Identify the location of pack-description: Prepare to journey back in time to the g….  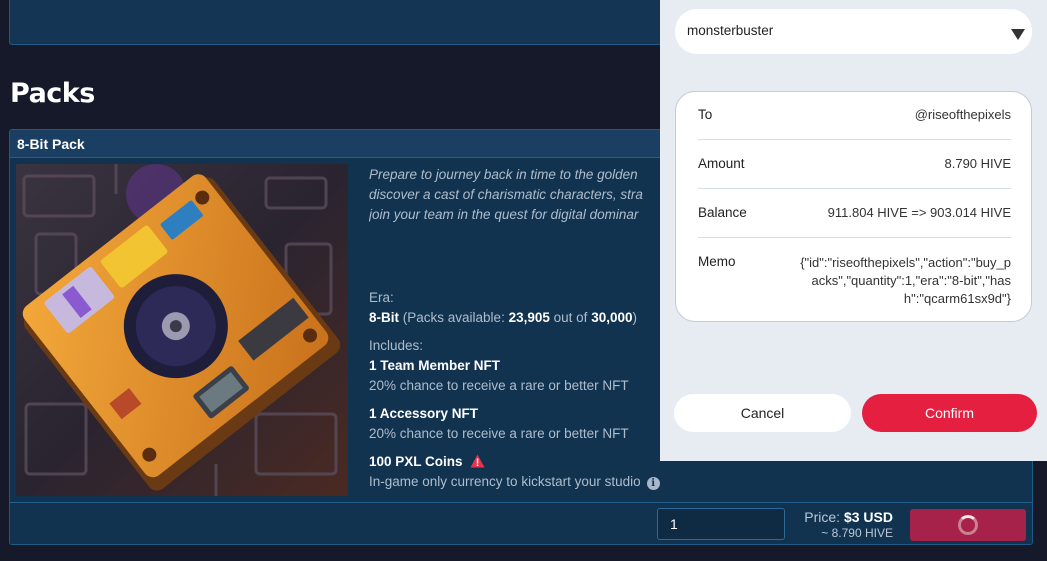
(519, 195).